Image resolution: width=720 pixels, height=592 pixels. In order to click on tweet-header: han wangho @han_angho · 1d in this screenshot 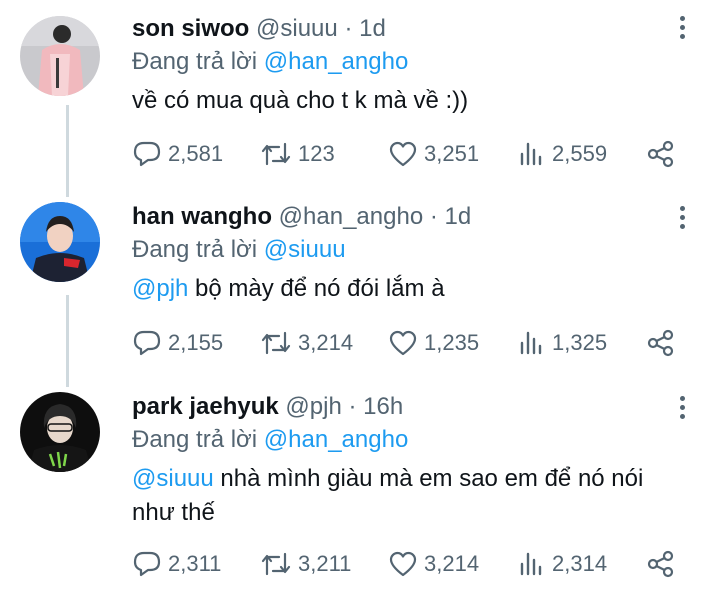, I will do `click(406, 217)`.